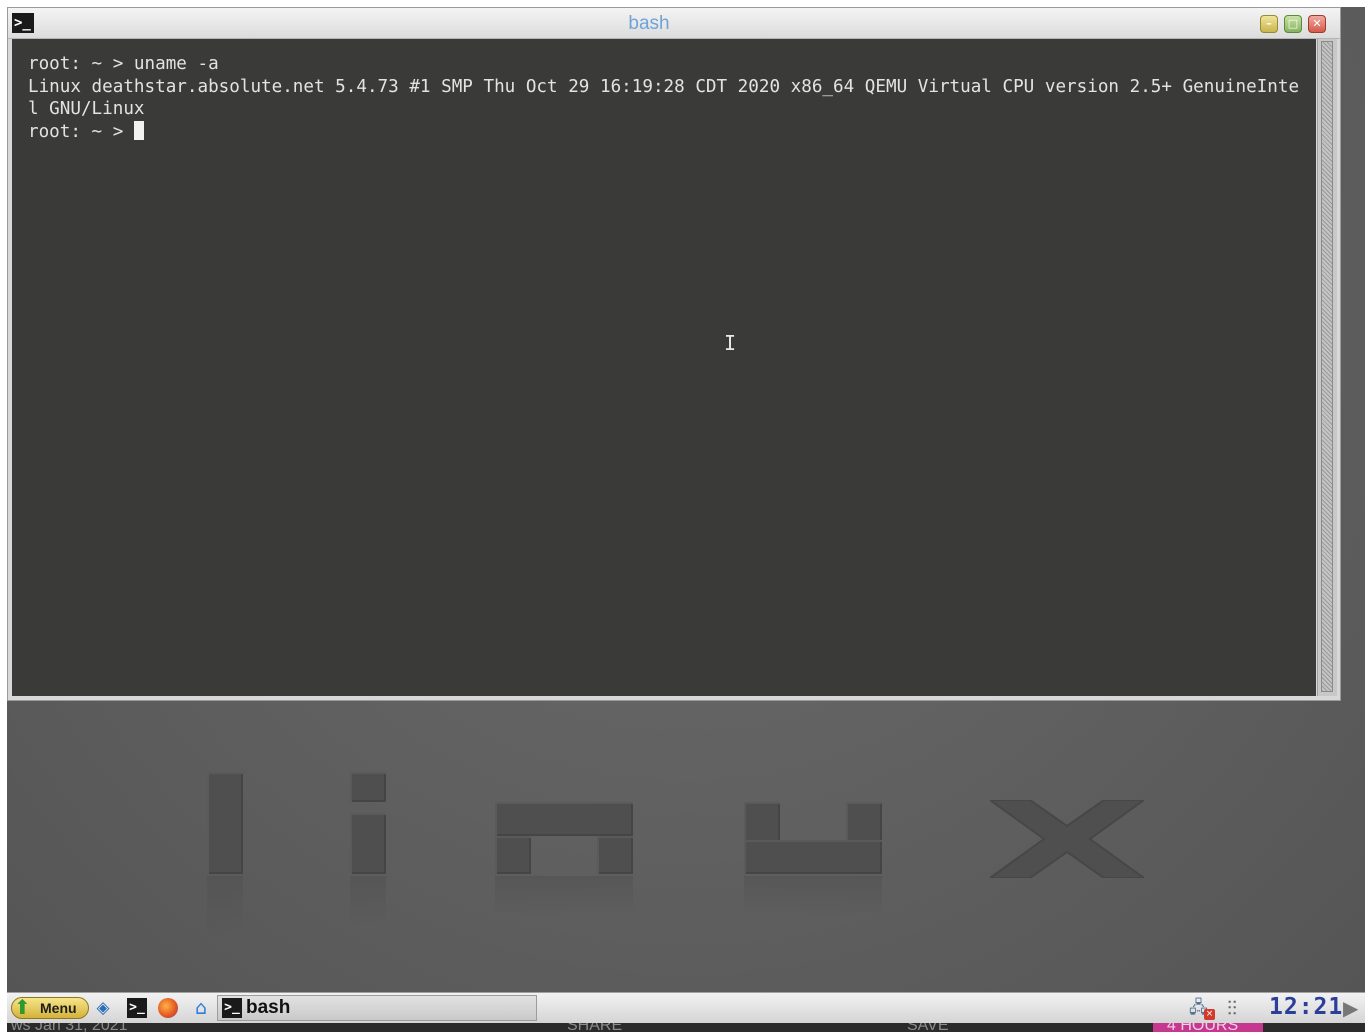 This screenshot has width=1372, height=1032. I want to click on close-button: ✕, so click(1317, 24).